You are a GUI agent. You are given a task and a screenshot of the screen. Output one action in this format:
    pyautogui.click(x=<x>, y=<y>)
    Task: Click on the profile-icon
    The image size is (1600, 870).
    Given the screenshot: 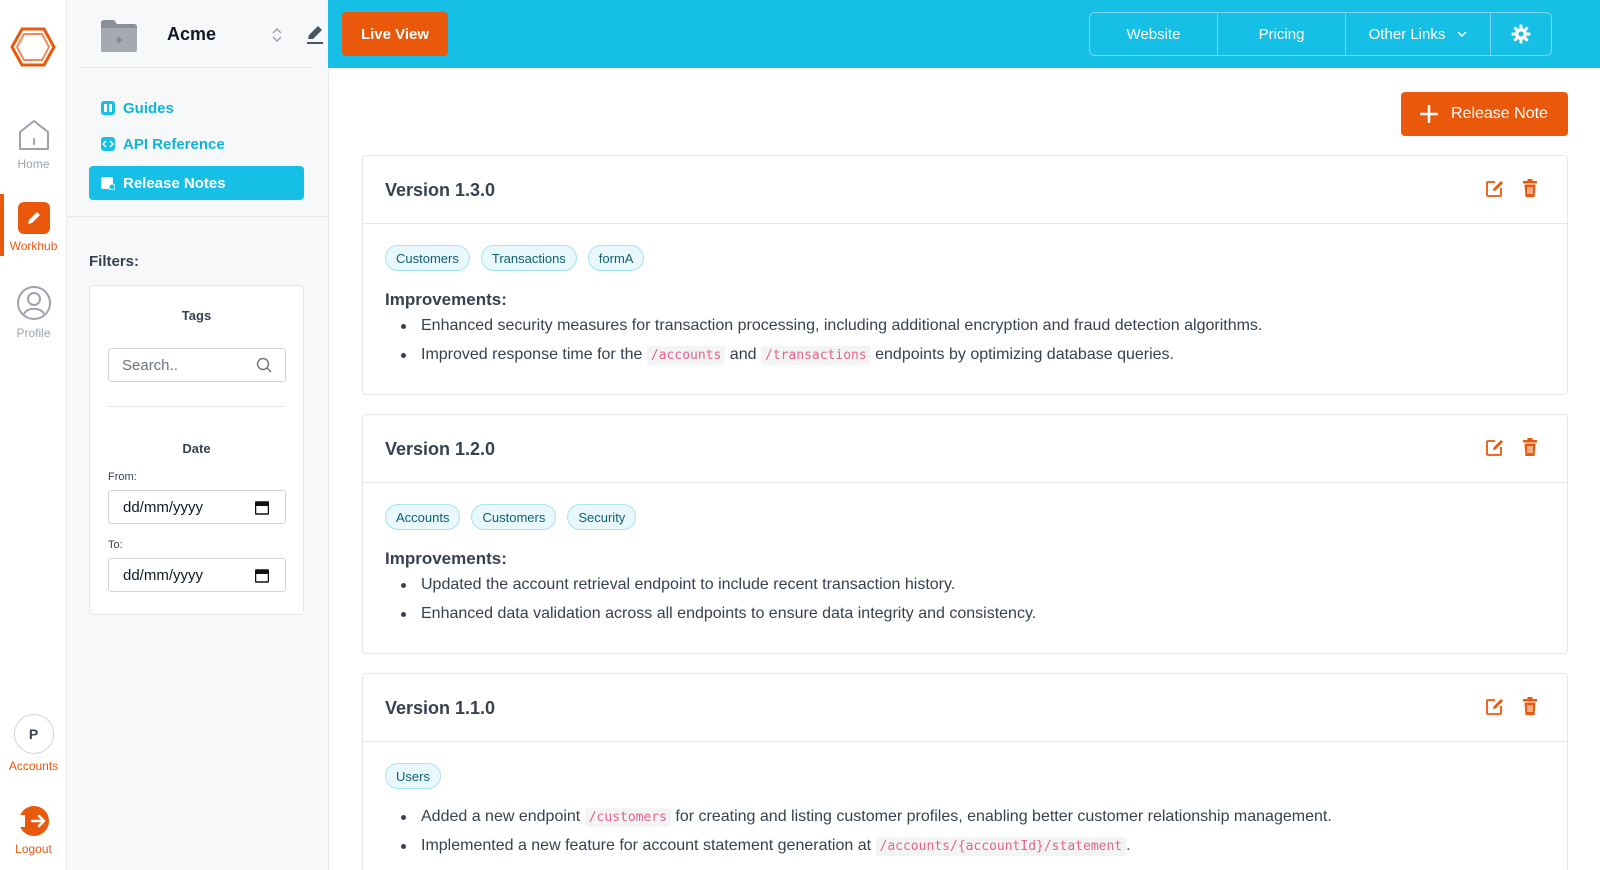 What is the action you would take?
    pyautogui.click(x=33, y=303)
    